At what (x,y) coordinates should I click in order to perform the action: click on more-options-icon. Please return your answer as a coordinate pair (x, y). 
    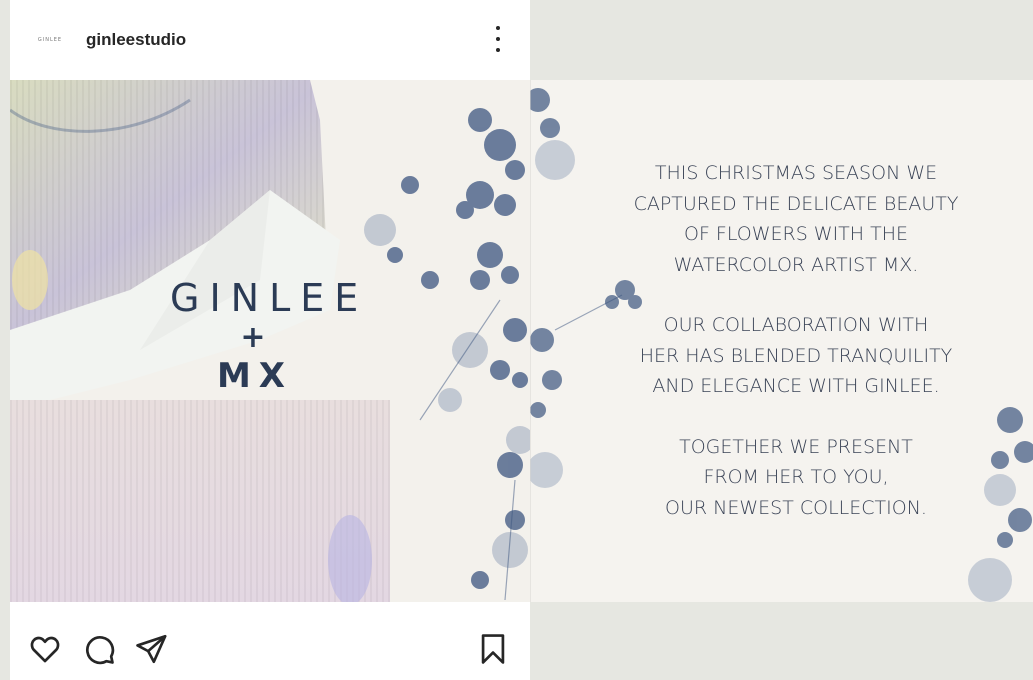
    Looking at the image, I should click on (498, 39).